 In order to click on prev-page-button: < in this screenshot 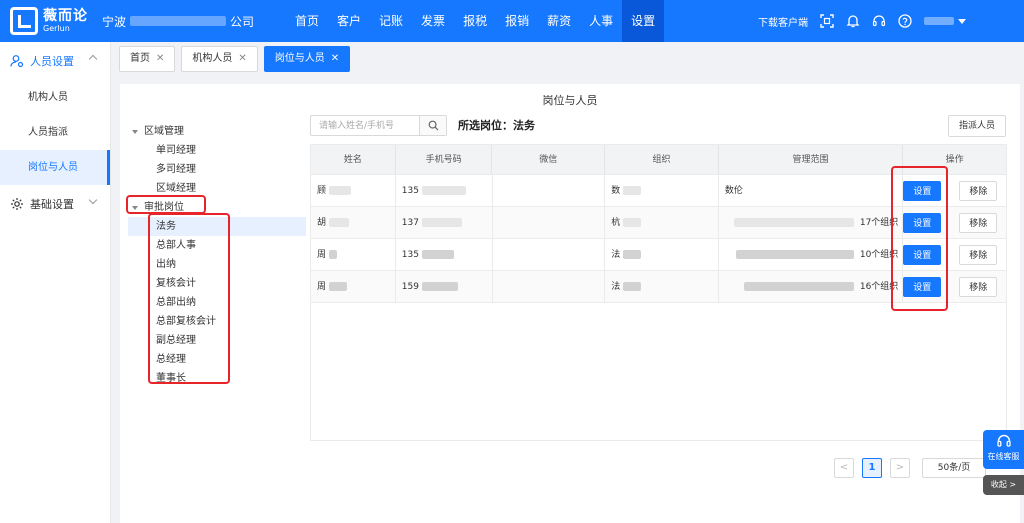, I will do `click(844, 468)`.